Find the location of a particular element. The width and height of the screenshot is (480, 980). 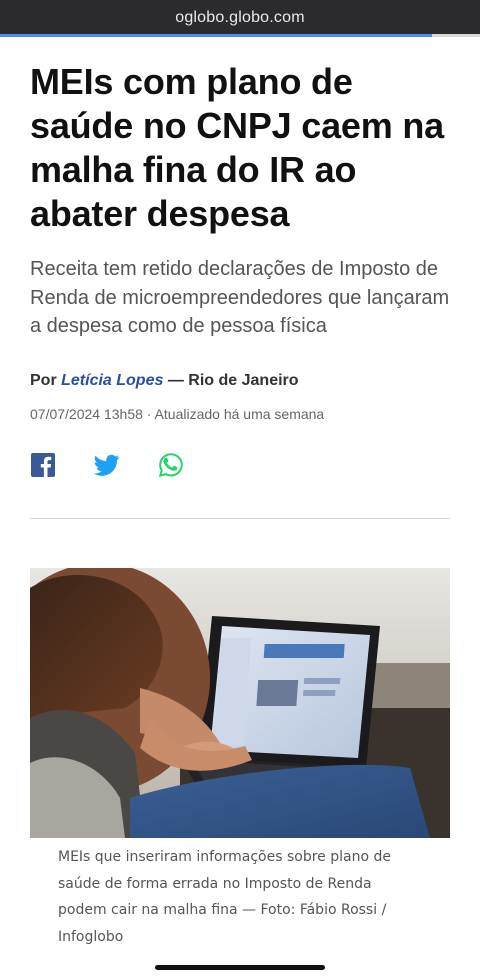

byline-prefix: Por is located at coordinates (43, 380).